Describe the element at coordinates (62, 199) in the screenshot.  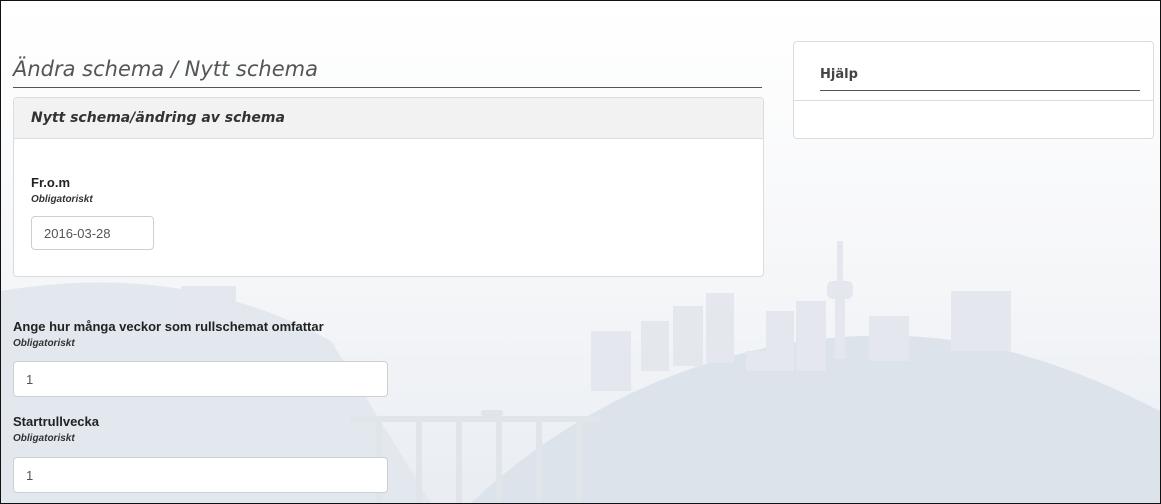
I see `from-date-required-note: Obligatoriskt` at that location.